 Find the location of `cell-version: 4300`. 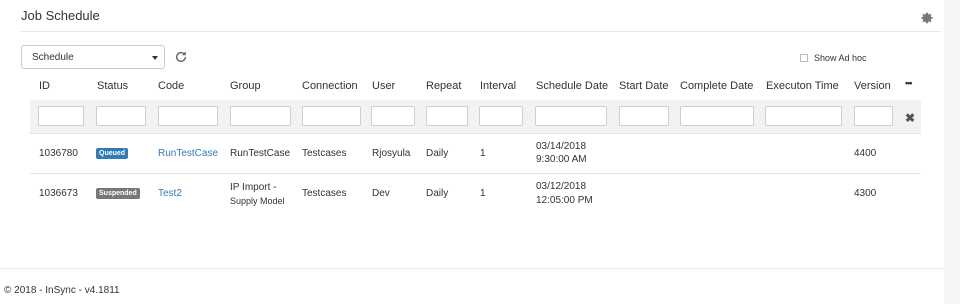

cell-version: 4300 is located at coordinates (865, 193).